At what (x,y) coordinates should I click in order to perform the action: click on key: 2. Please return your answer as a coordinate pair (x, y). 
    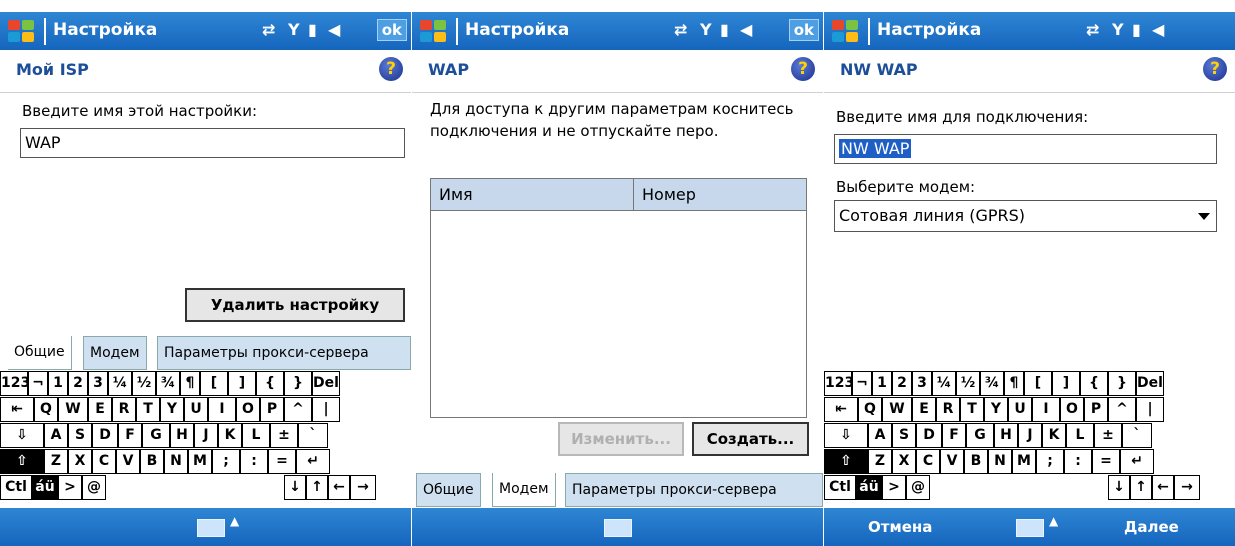
    Looking at the image, I should click on (902, 383).